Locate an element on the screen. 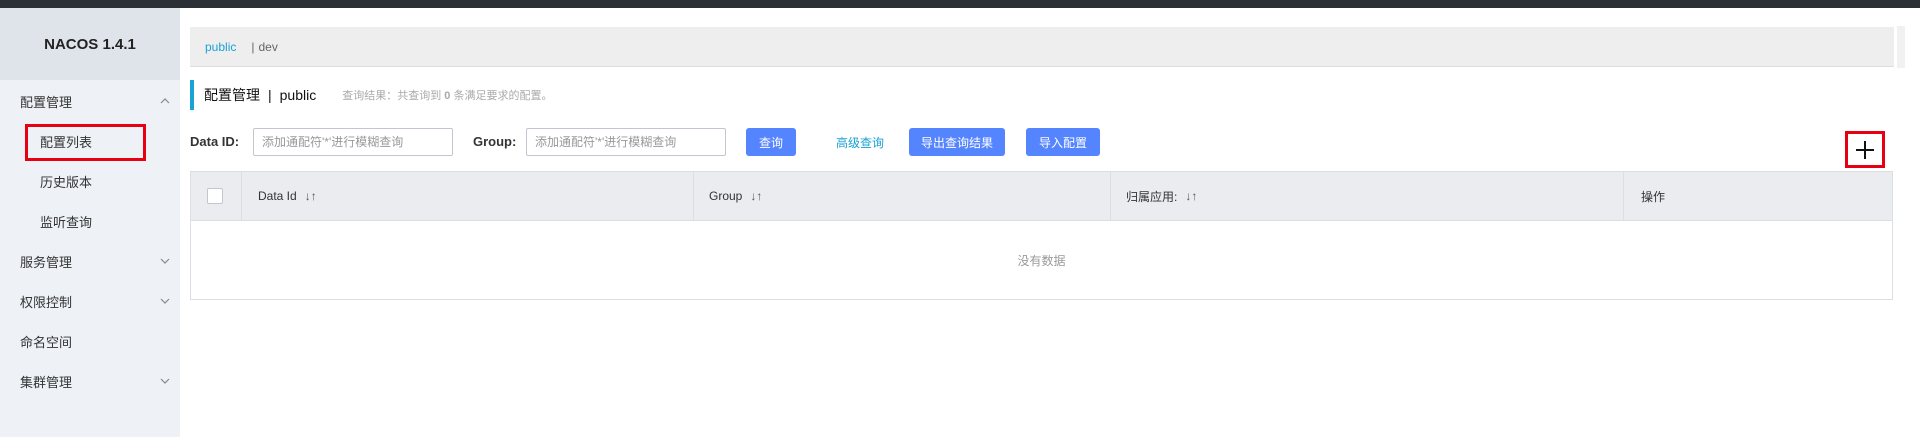 The image size is (1920, 437). export-button: 导出查询结果 is located at coordinates (957, 142).